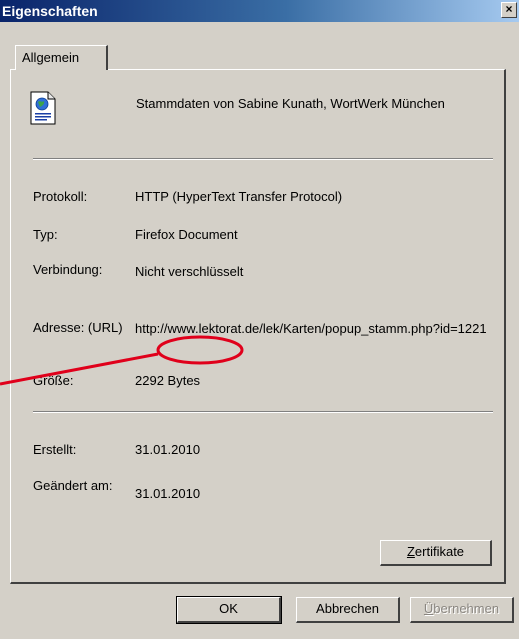 This screenshot has height=639, width=519. I want to click on title-bar: Eigenschaften ×, so click(259, 11).